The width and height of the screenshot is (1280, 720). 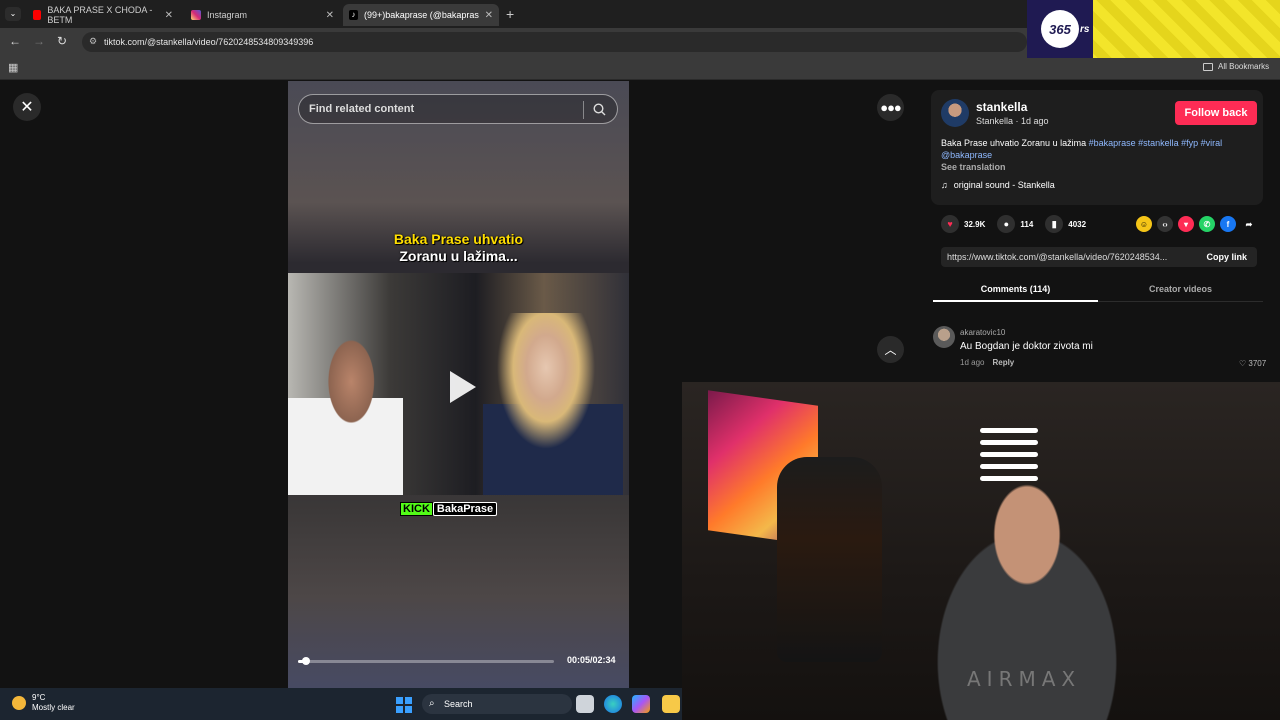 I want to click on bookmark-icon: ▮, so click(x=1054, y=224).